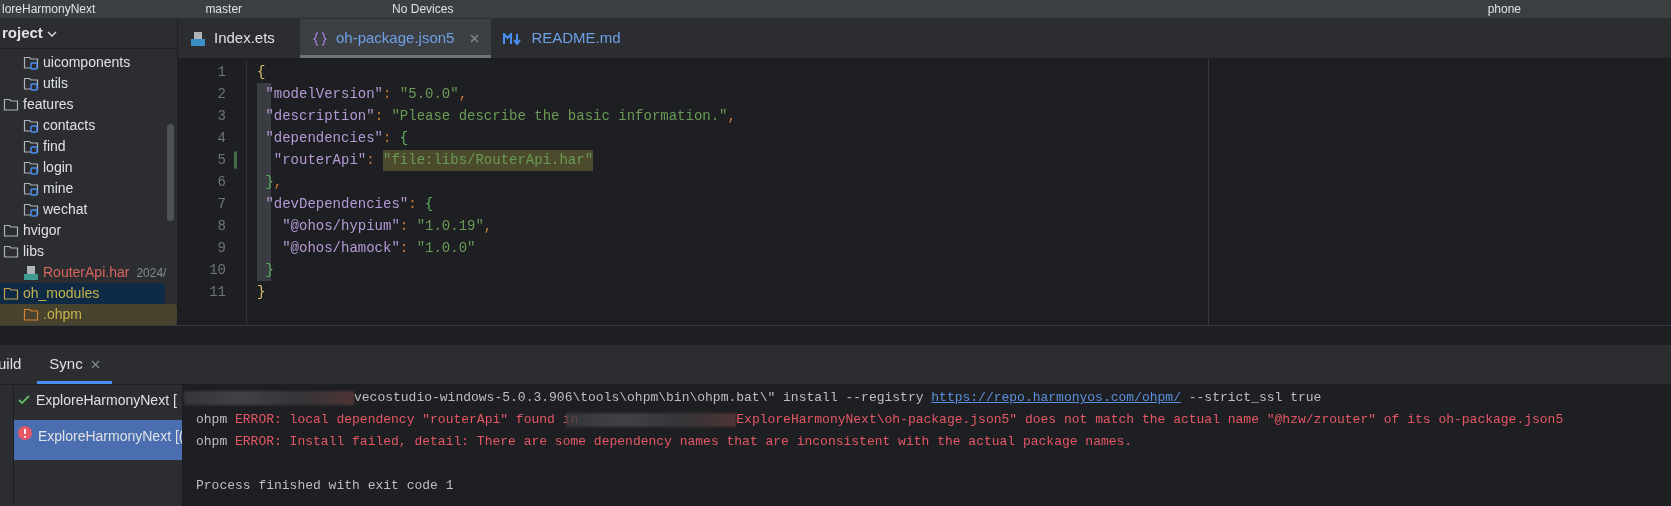 This screenshot has width=1671, height=506. I want to click on project-view-selector: roject, so click(29, 33).